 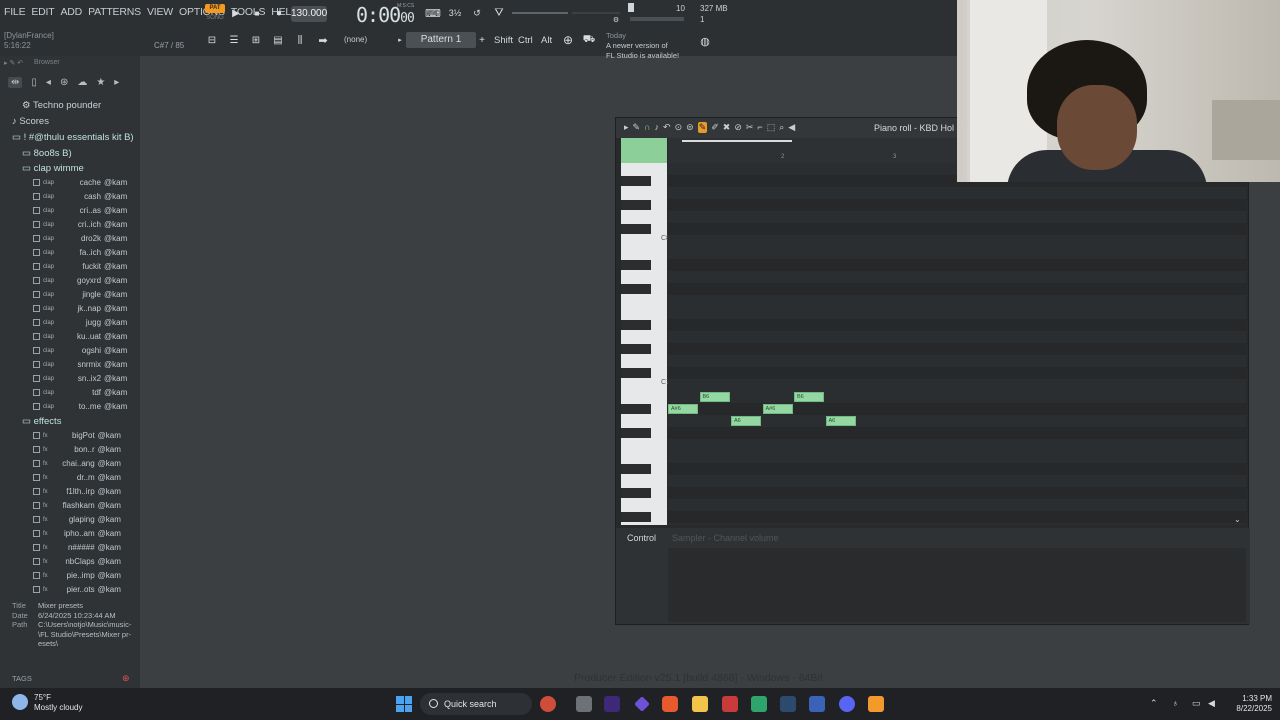 What do you see at coordinates (647, 127) in the screenshot?
I see `magnet-icon: ∩` at bounding box center [647, 127].